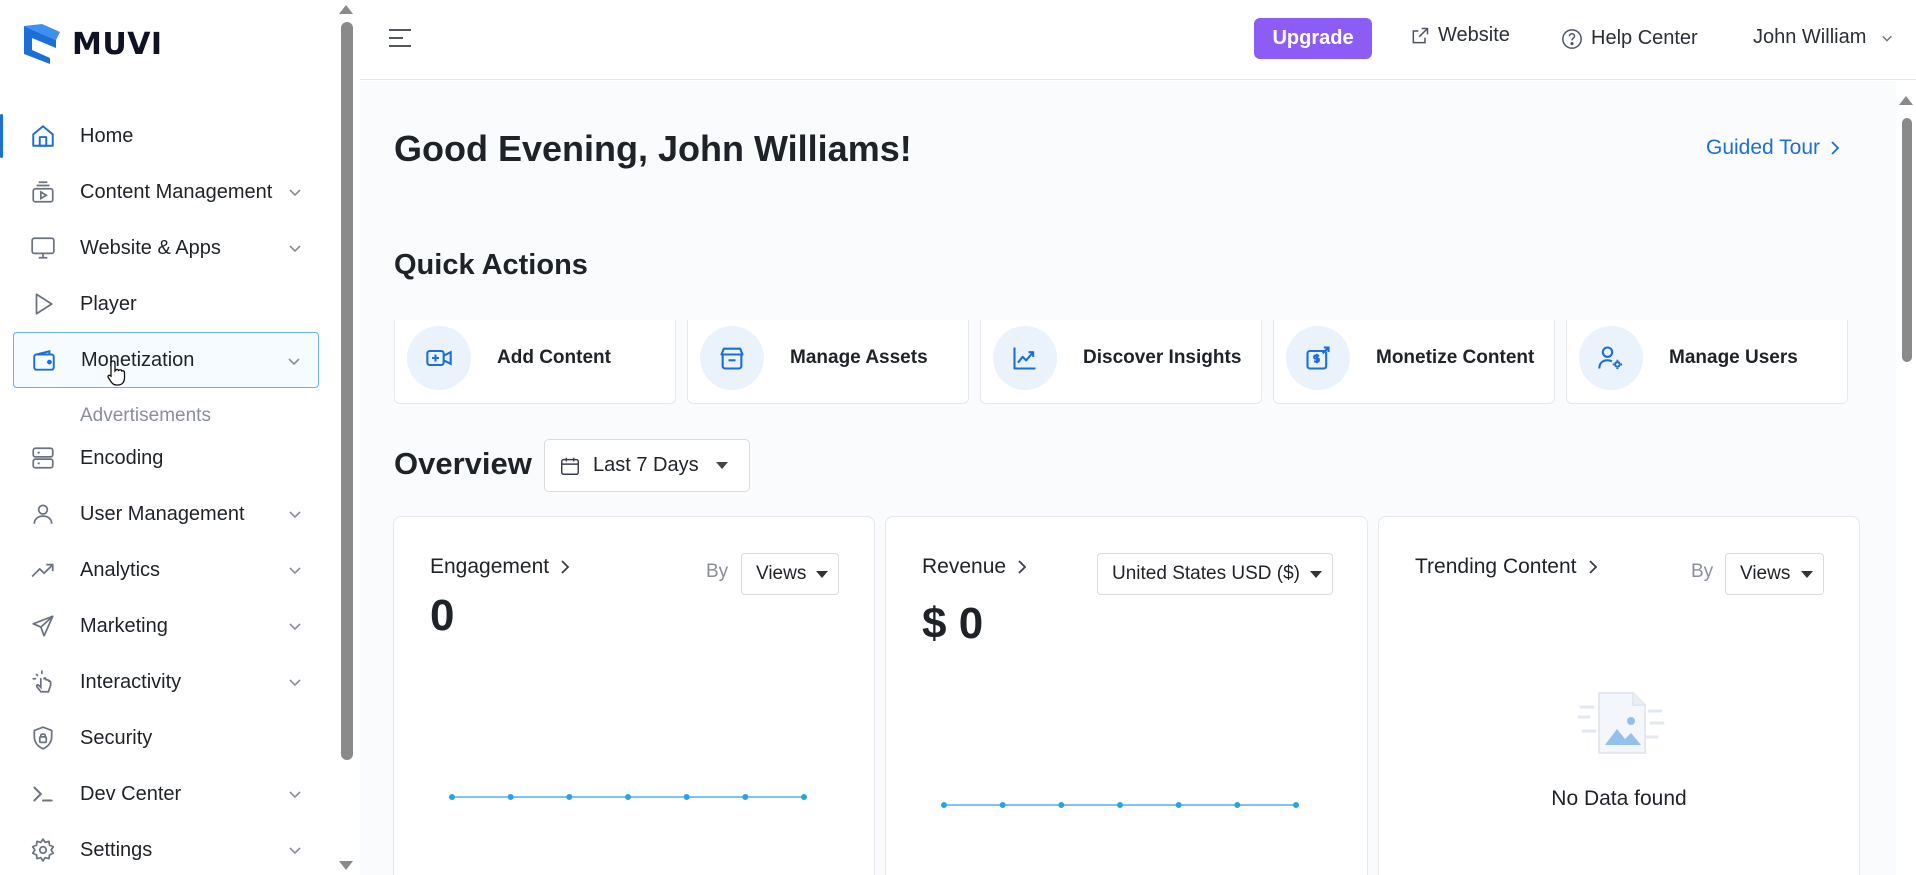  Describe the element at coordinates (346, 9) in the screenshot. I see `sidebar-scroll-up-arrow` at that location.